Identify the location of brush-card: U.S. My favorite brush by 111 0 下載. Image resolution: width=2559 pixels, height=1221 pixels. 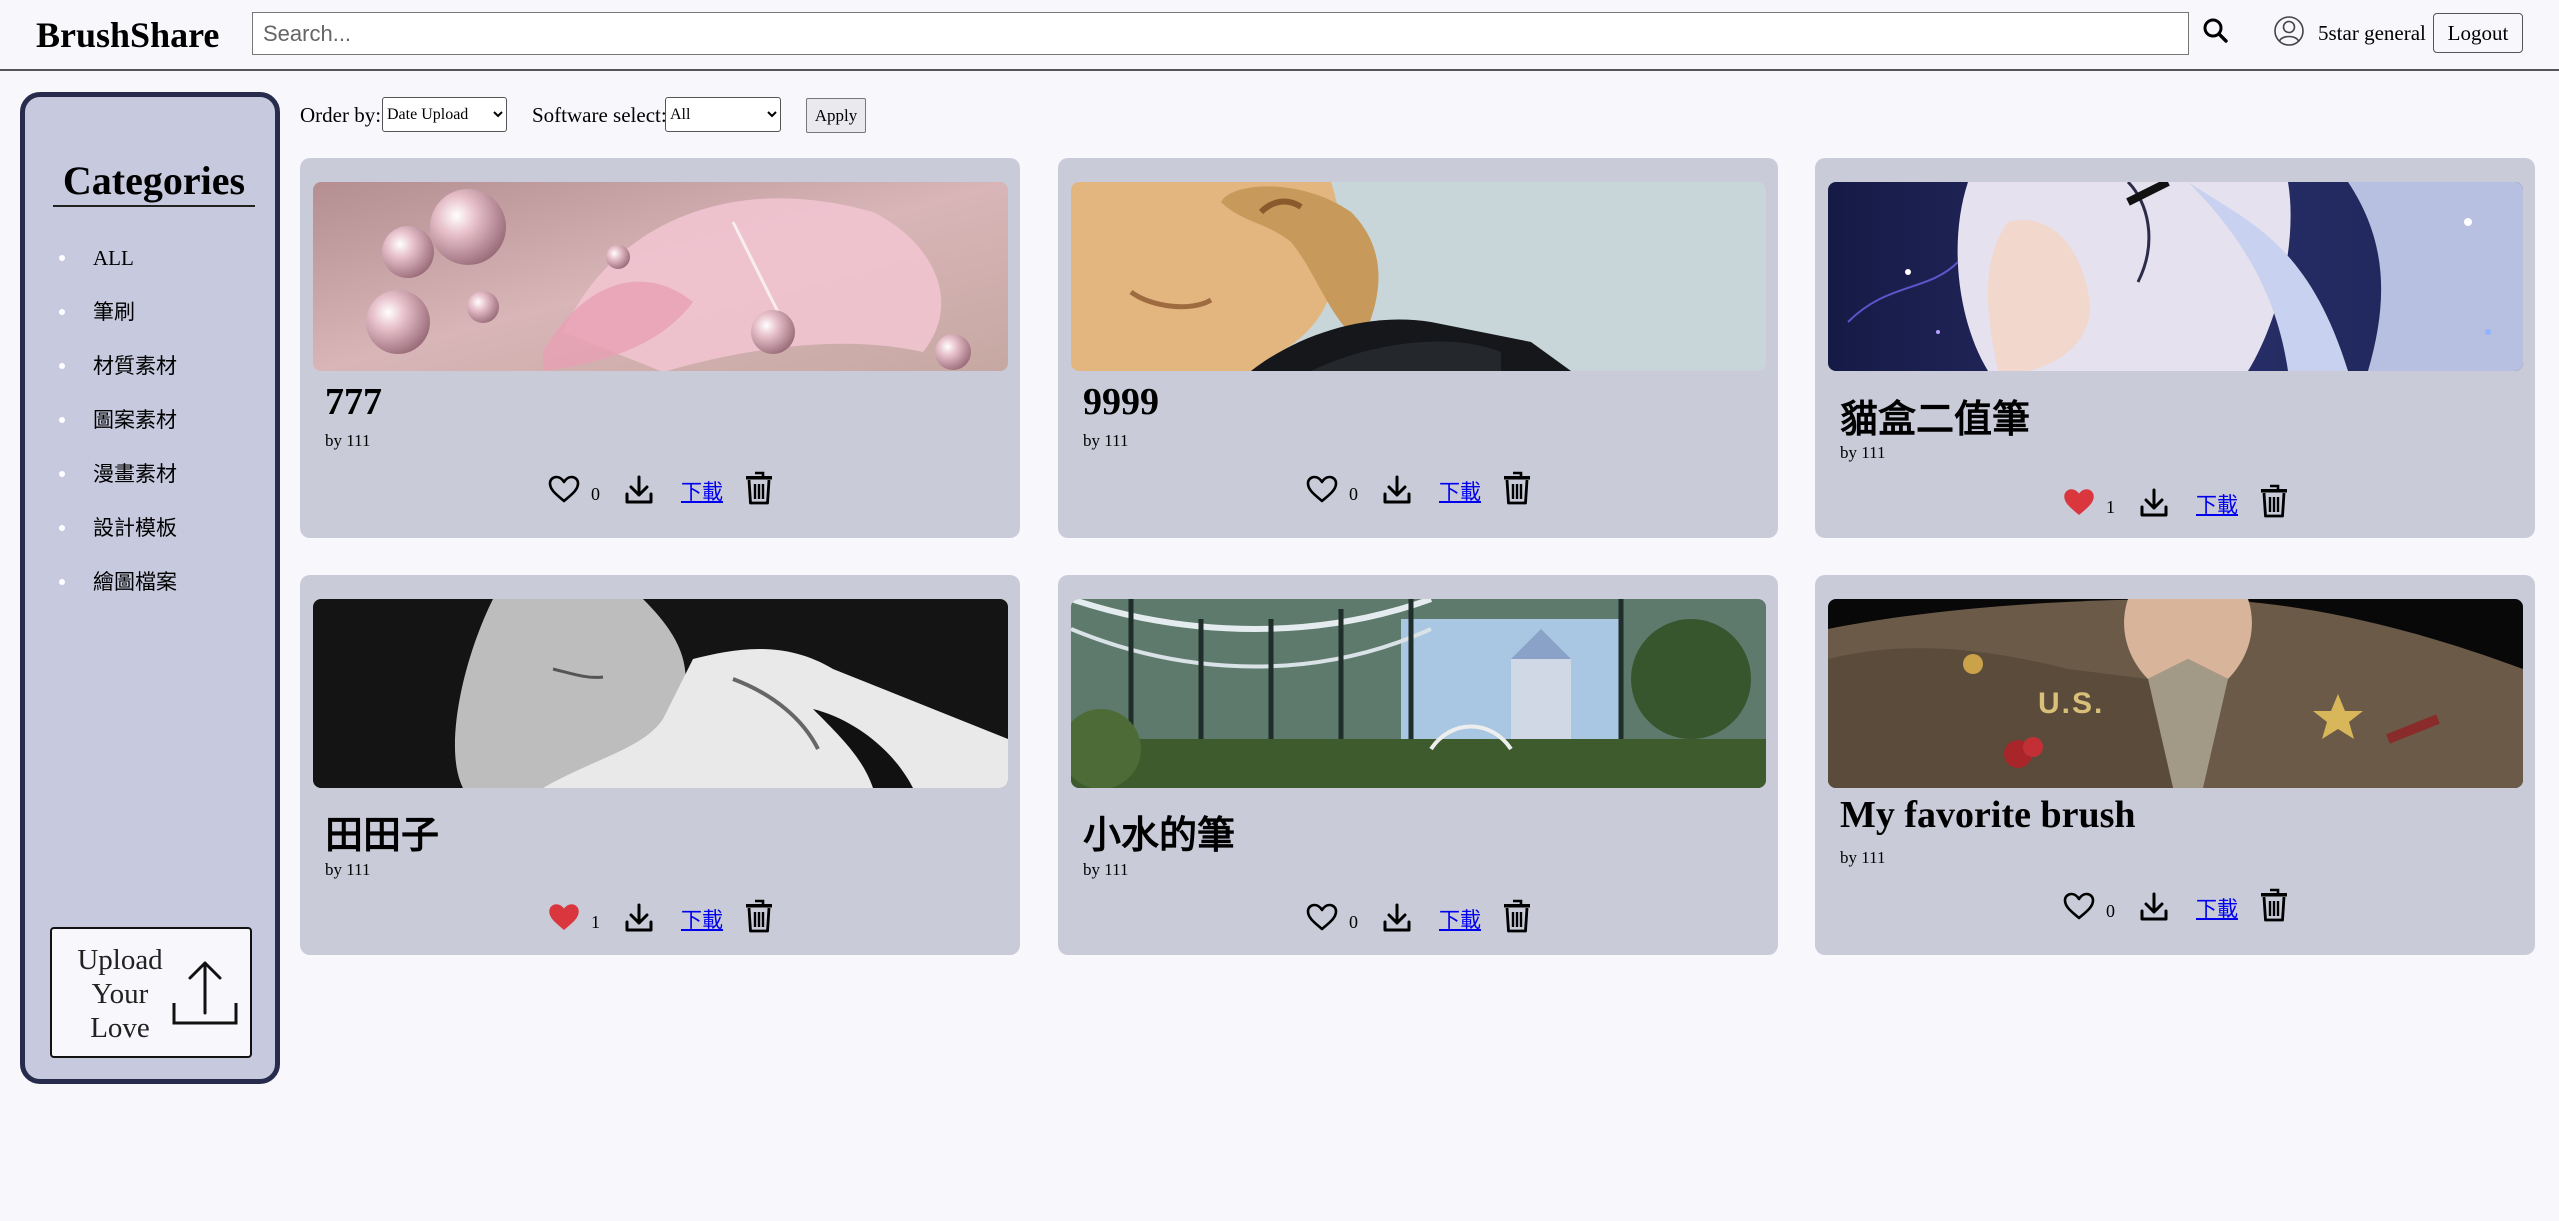
(2175, 765).